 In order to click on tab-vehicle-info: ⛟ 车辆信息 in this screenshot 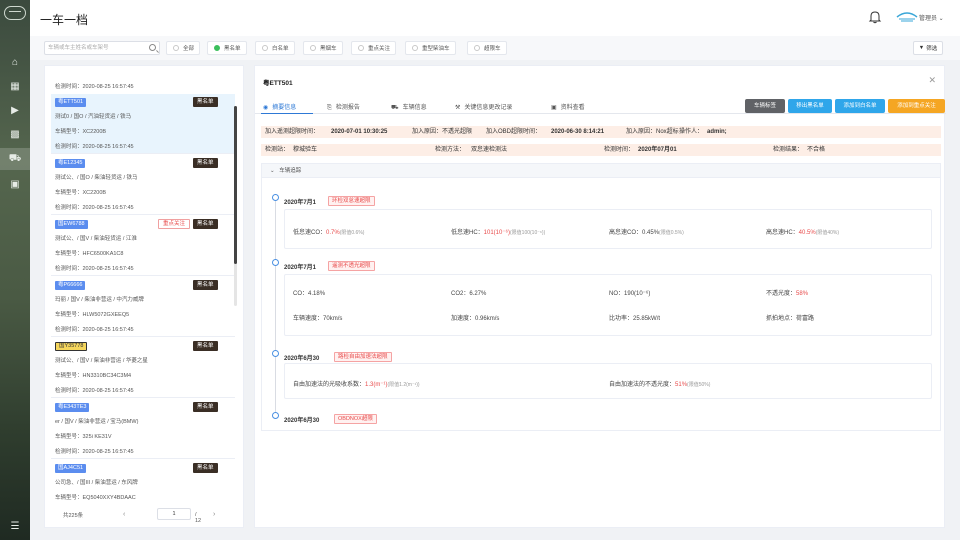, I will do `click(409, 107)`.